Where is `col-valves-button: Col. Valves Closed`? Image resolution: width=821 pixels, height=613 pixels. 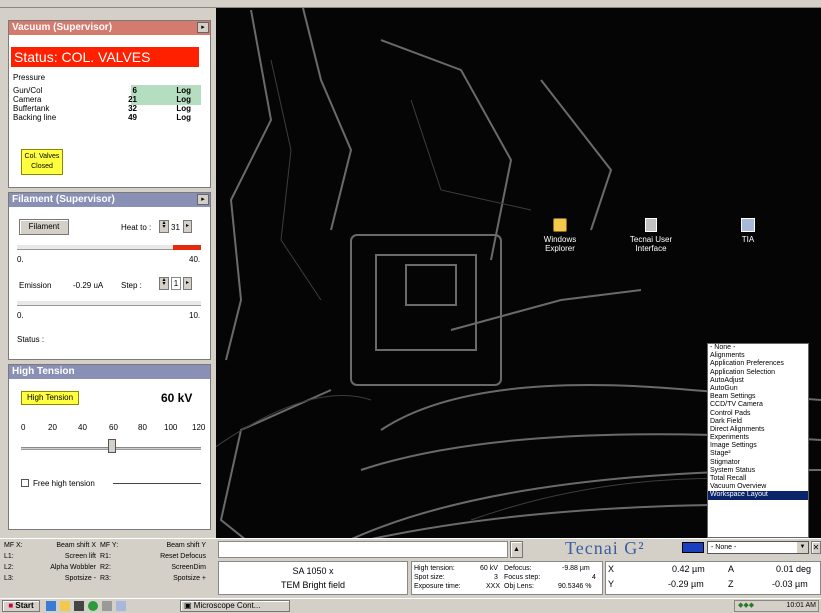 col-valves-button: Col. Valves Closed is located at coordinates (42, 162).